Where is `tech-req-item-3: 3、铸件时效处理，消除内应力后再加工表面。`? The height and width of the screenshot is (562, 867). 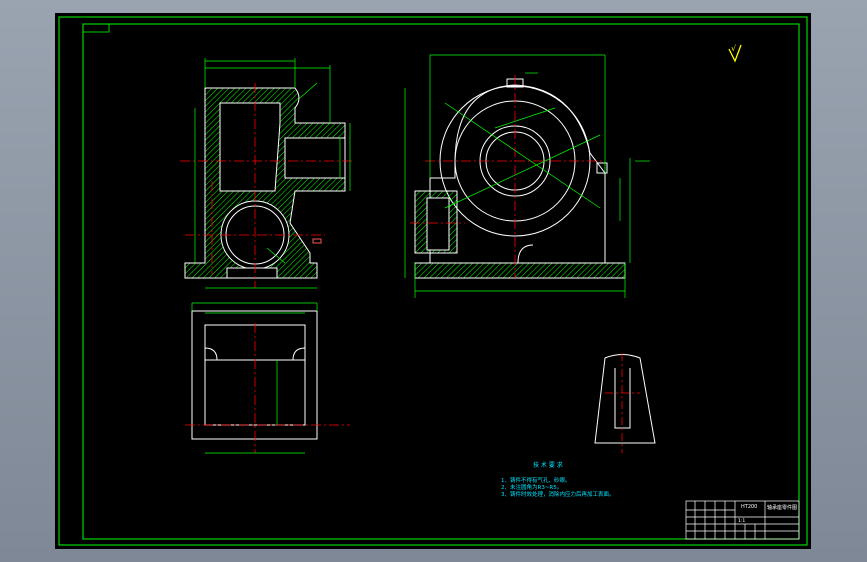
tech-req-item-3: 3、铸件时效处理，消除内应力后再加工表面。 is located at coordinates (558, 494).